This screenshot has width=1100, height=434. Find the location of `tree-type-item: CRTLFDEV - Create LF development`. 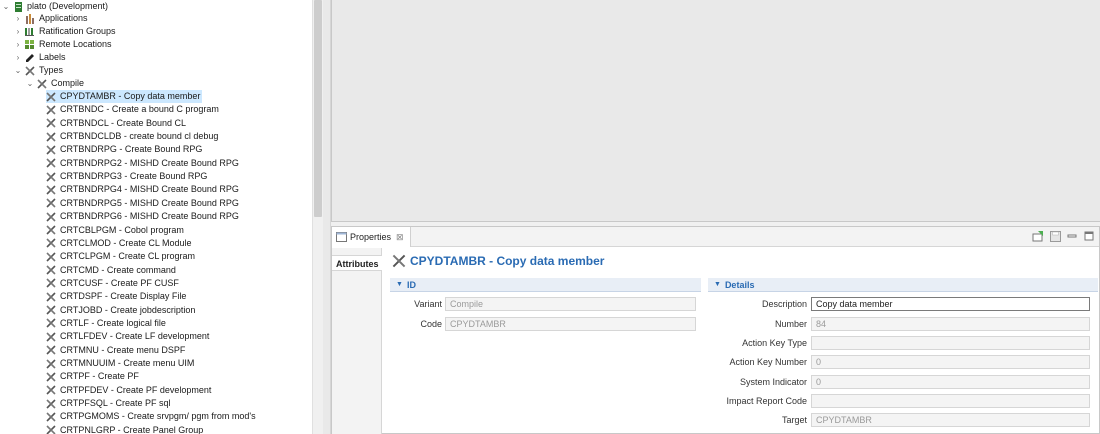

tree-type-item: CRTLFDEV - Create LF development is located at coordinates (127, 336).